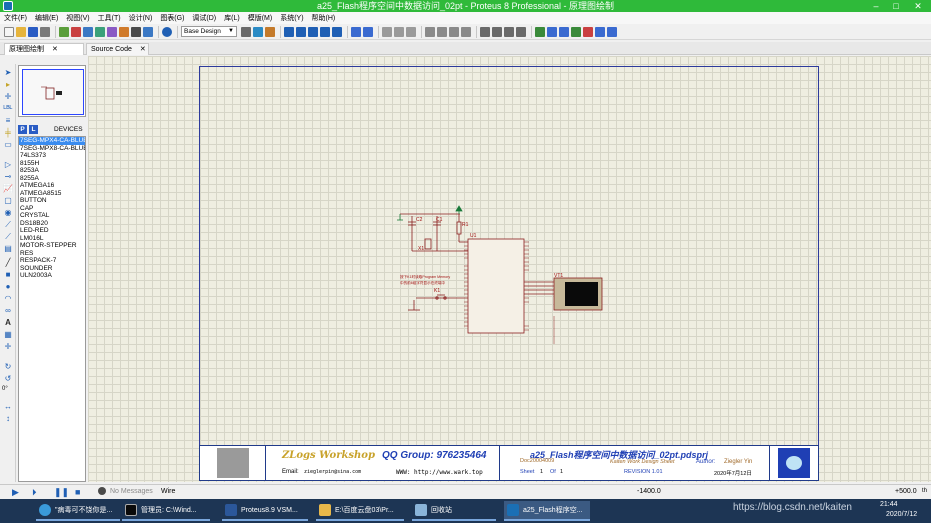 The height and width of the screenshot is (523, 931). What do you see at coordinates (876, 6) in the screenshot?
I see `minimize-icon: –` at bounding box center [876, 6].